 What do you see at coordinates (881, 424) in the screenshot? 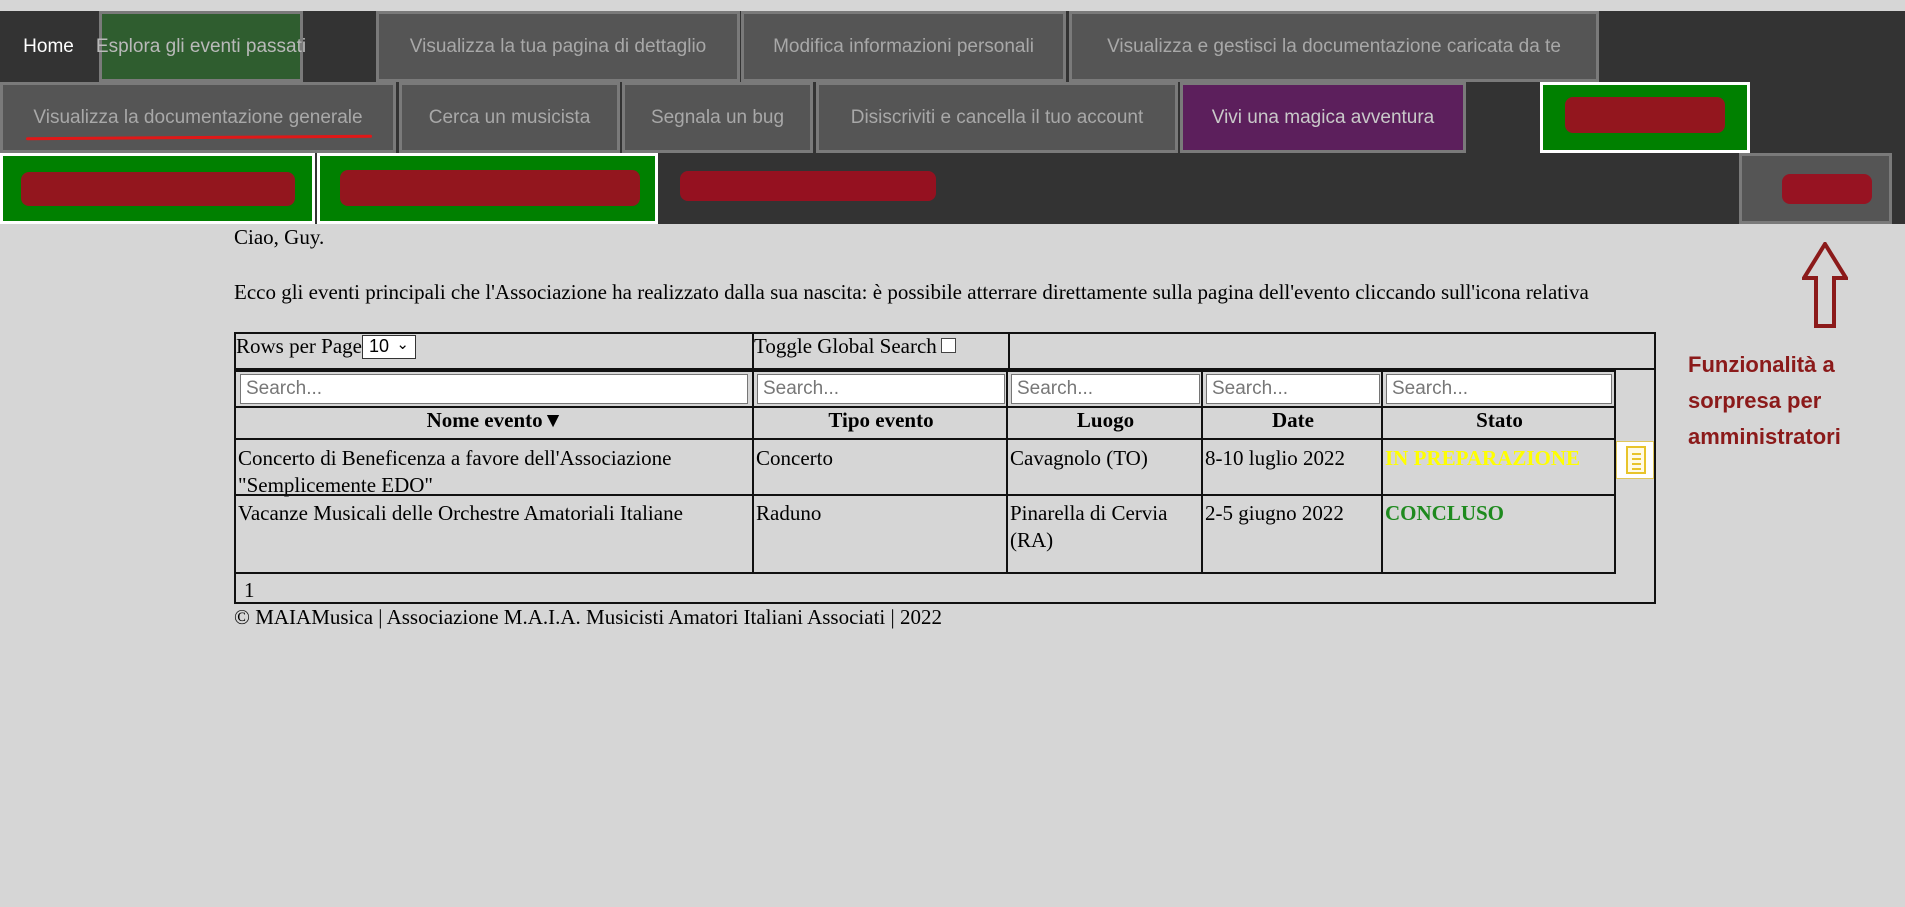
I see `header-tipo: Tipo evento` at bounding box center [881, 424].